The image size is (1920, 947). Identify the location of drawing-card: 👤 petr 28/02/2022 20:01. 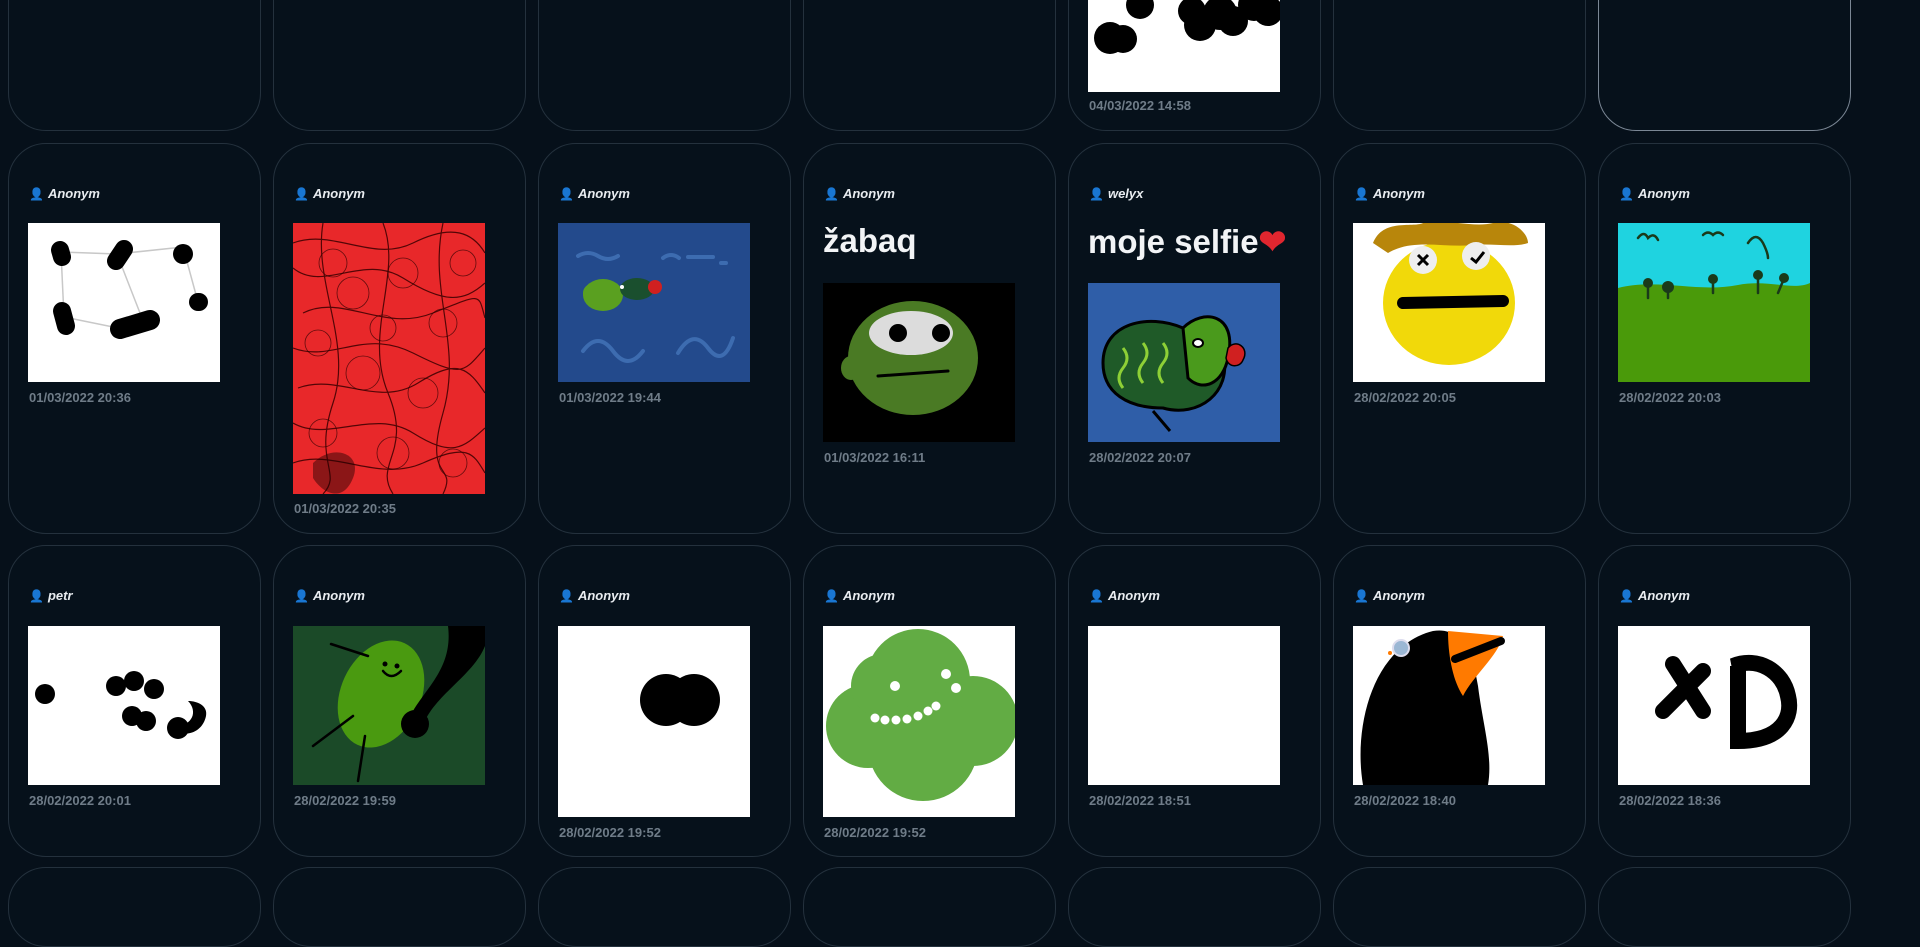
(134, 701).